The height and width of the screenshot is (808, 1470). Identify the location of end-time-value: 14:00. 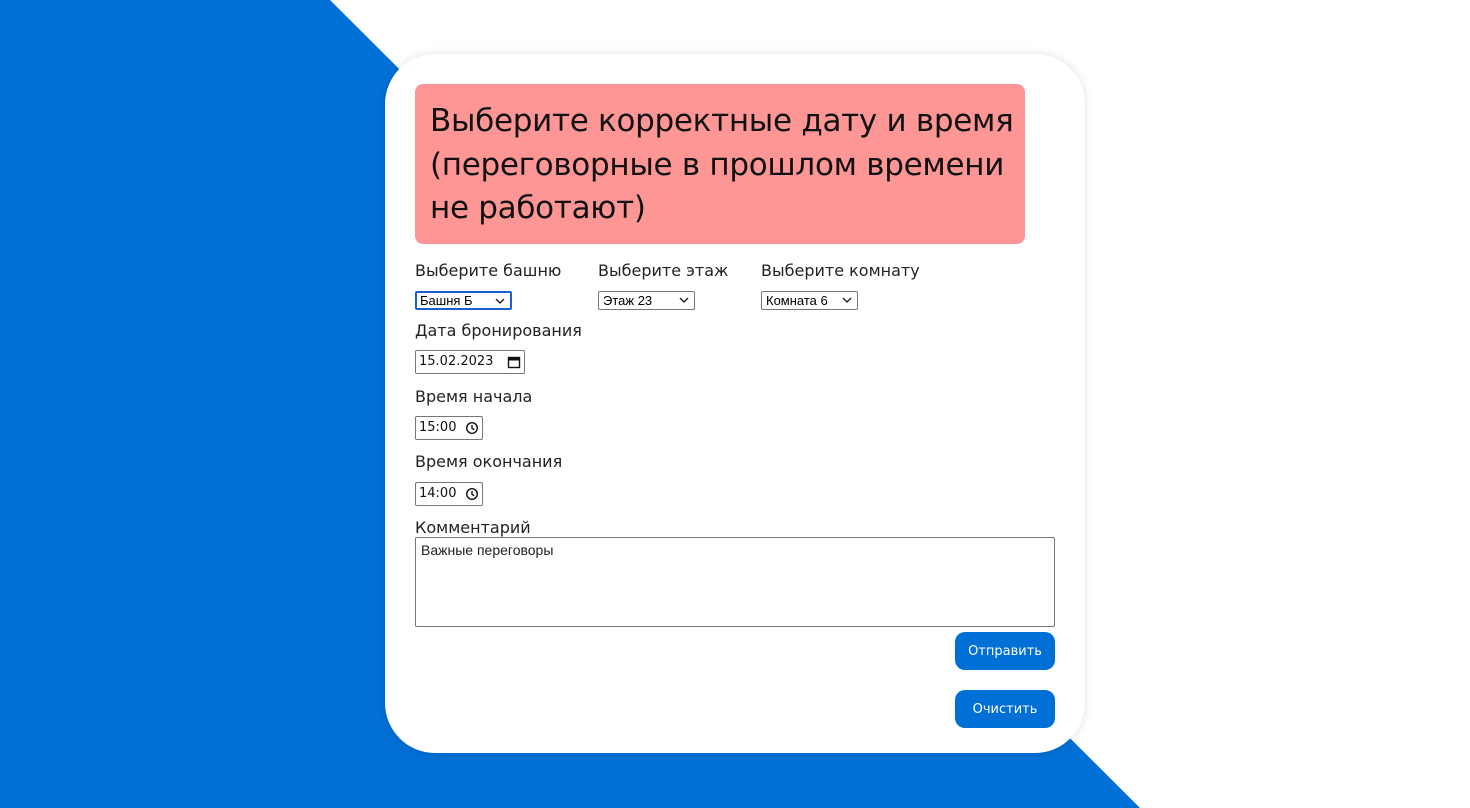
(438, 493).